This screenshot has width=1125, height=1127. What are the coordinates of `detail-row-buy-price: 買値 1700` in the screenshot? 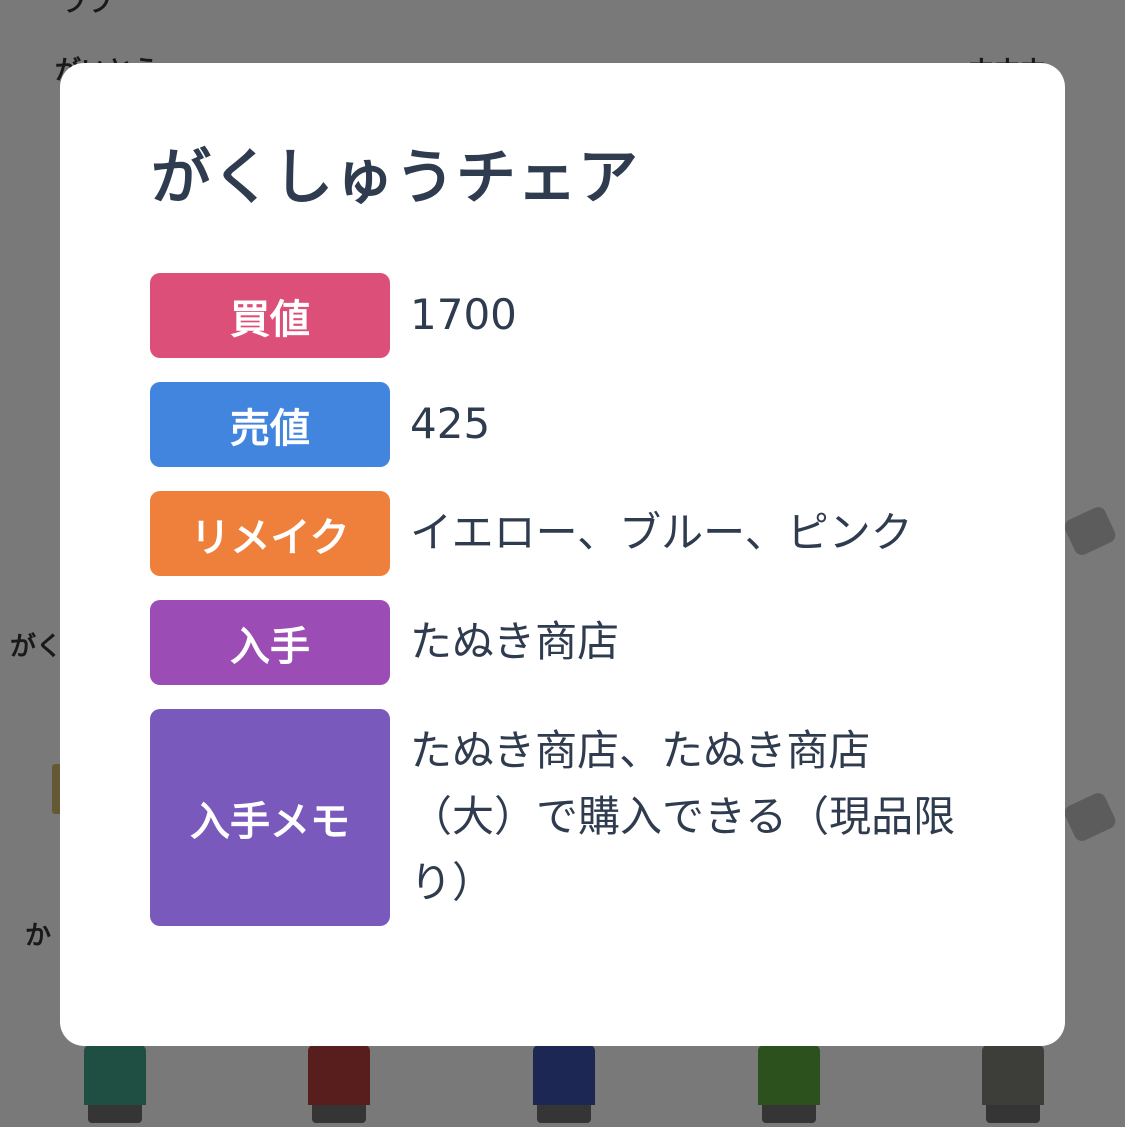 It's located at (565, 315).